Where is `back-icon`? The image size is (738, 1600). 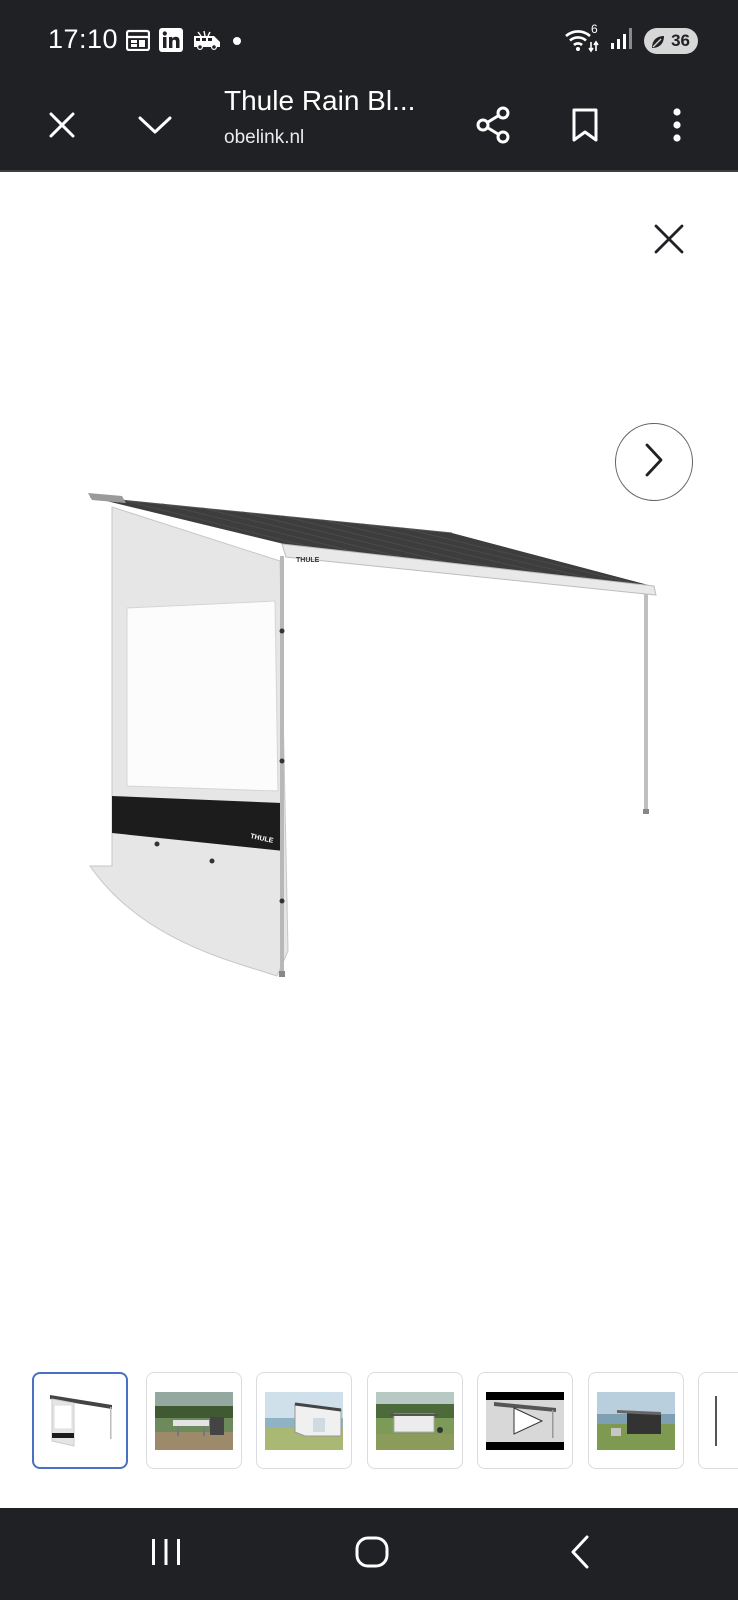 back-icon is located at coordinates (580, 1554).